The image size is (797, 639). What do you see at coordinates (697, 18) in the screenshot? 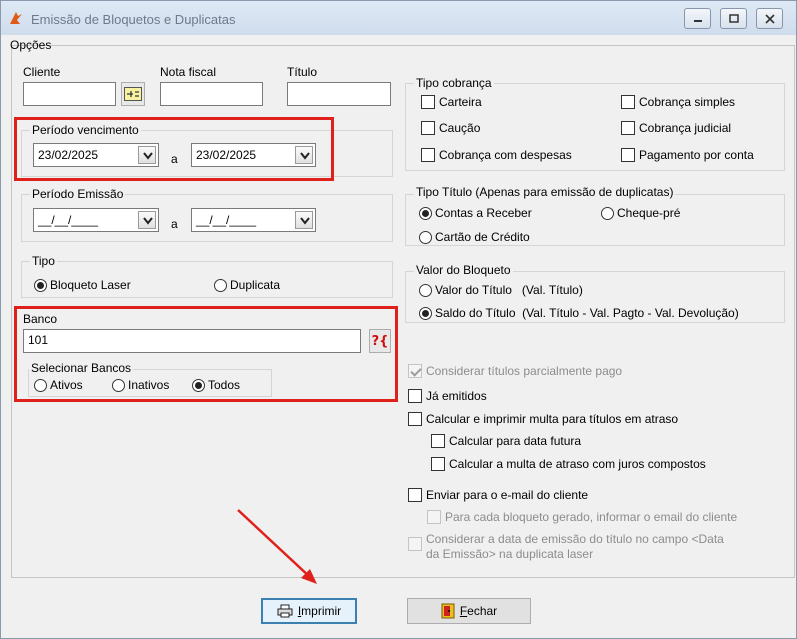
I see `minimize-button` at bounding box center [697, 18].